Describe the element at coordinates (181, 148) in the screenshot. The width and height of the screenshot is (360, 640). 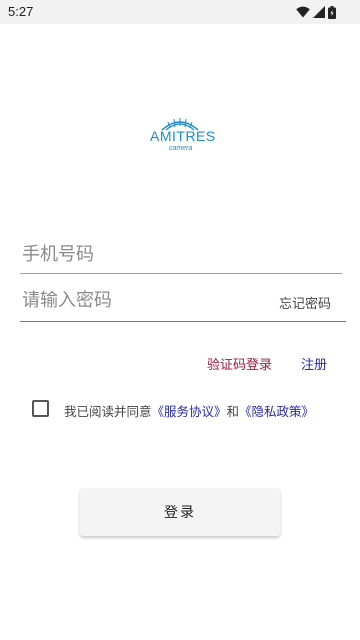
I see `logo-sub-text: camera` at that location.